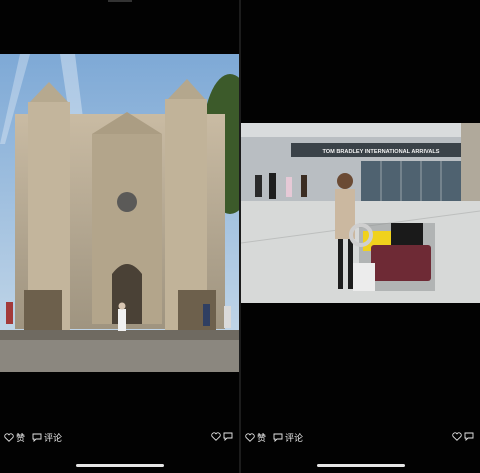 The image size is (480, 473). What do you see at coordinates (119, 439) in the screenshot?
I see `left-post-action-bar: 赞 评论` at bounding box center [119, 439].